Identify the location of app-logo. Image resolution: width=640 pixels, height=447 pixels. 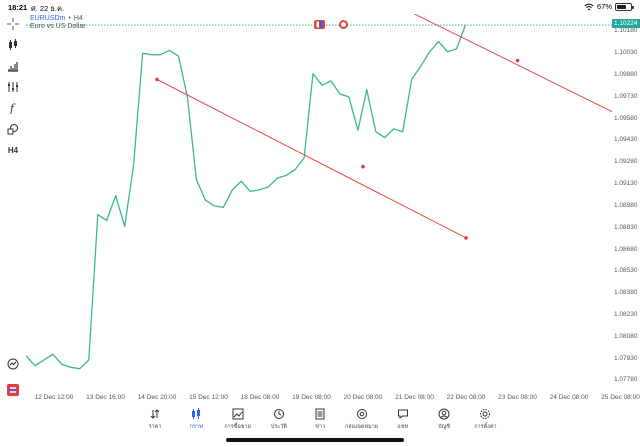
(13, 390).